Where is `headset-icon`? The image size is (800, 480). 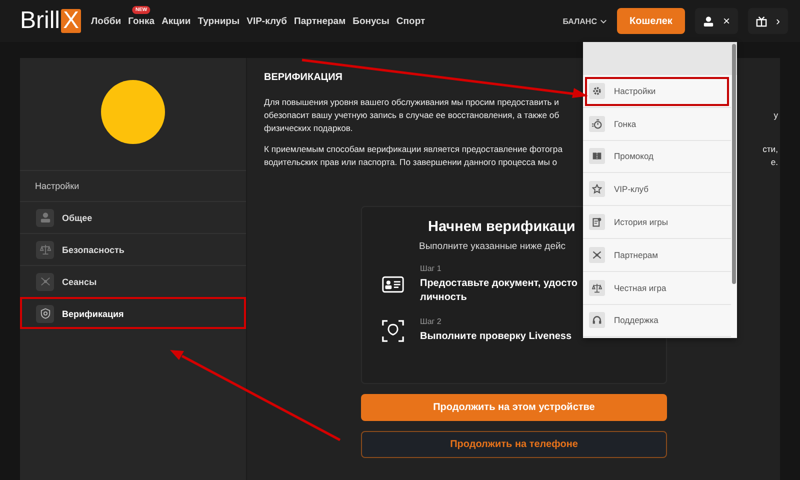
headset-icon is located at coordinates (597, 320).